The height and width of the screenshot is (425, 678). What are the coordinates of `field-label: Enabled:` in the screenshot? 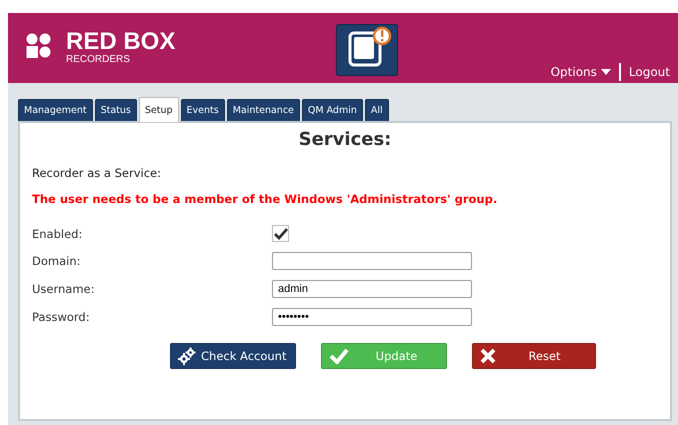 It's located at (58, 233).